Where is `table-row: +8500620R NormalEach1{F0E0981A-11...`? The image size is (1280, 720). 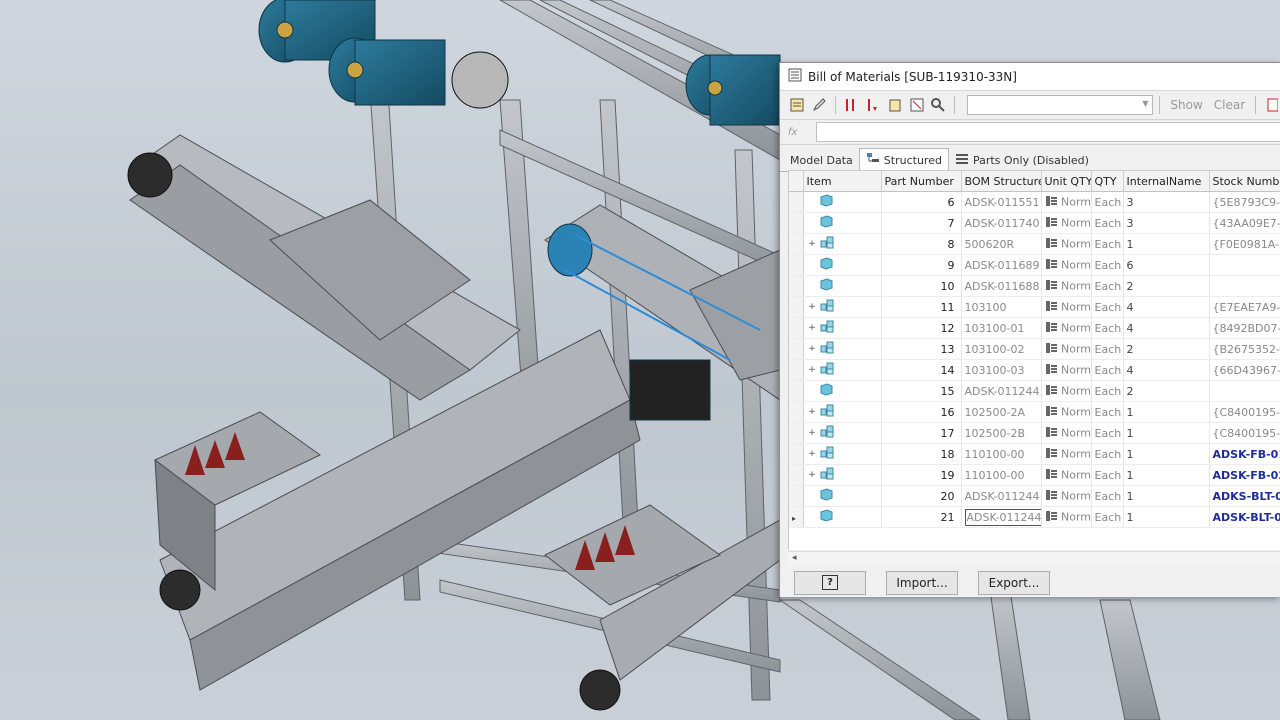 table-row: +8500620R NormalEach1{F0E0981A-11... is located at coordinates (1034, 244).